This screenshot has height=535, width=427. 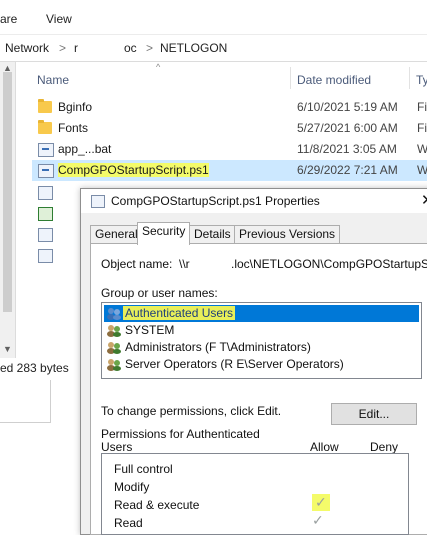 I want to click on object-name-value: \\r, so click(x=184, y=264).